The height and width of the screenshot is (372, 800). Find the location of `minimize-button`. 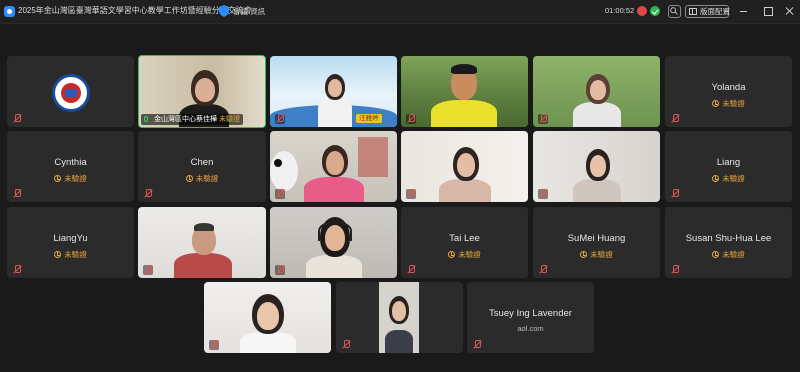

minimize-button is located at coordinates (744, 11).